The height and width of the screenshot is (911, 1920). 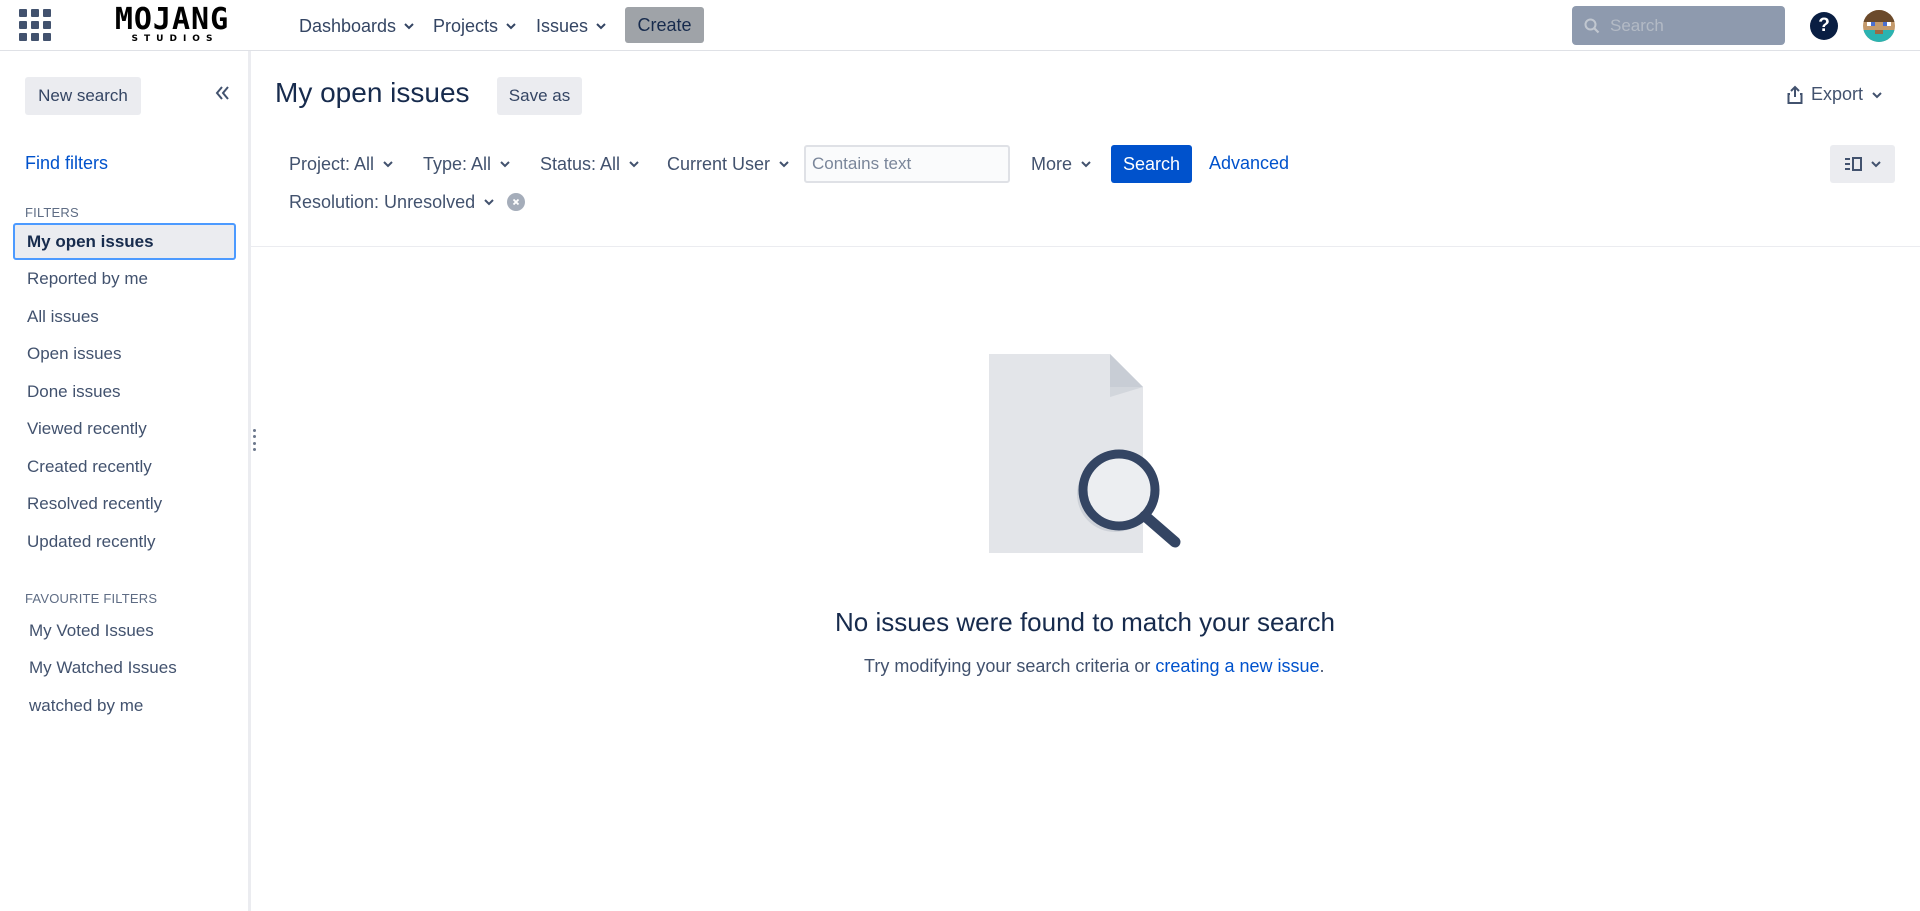 I want to click on no-results-illustration, so click(x=1085, y=453).